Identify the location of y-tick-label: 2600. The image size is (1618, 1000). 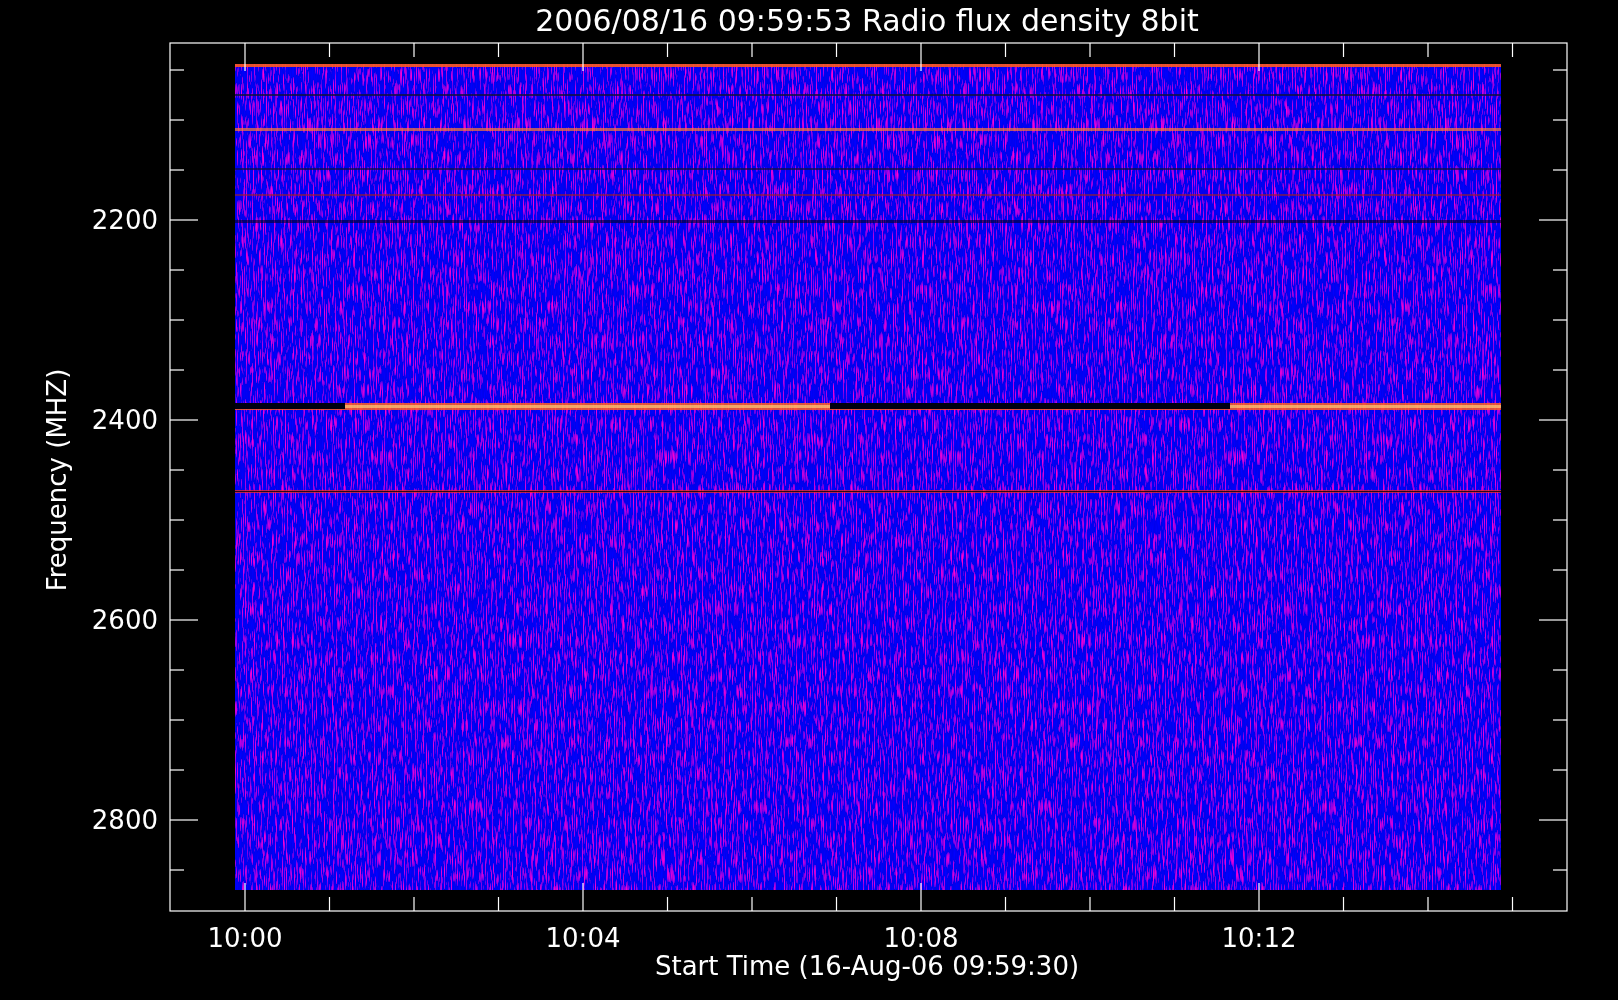
(124, 620).